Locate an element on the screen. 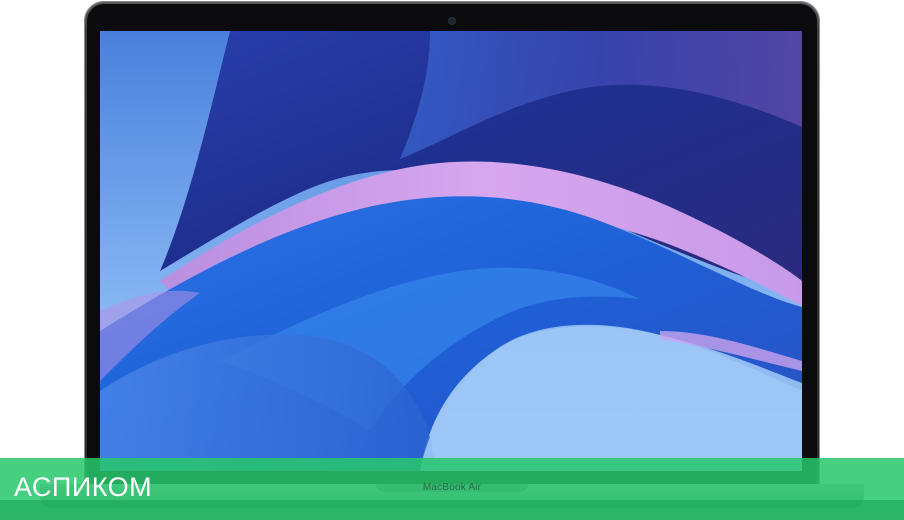 The image size is (904, 520). brand-watermark-text: АСПИКОМ is located at coordinates (83, 487).